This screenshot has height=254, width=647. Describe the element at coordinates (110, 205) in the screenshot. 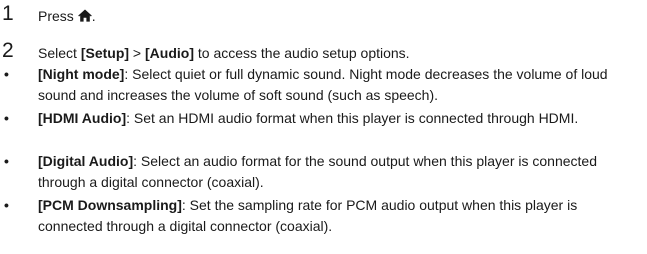

I see `option-term: [PCM Downsampling]` at that location.